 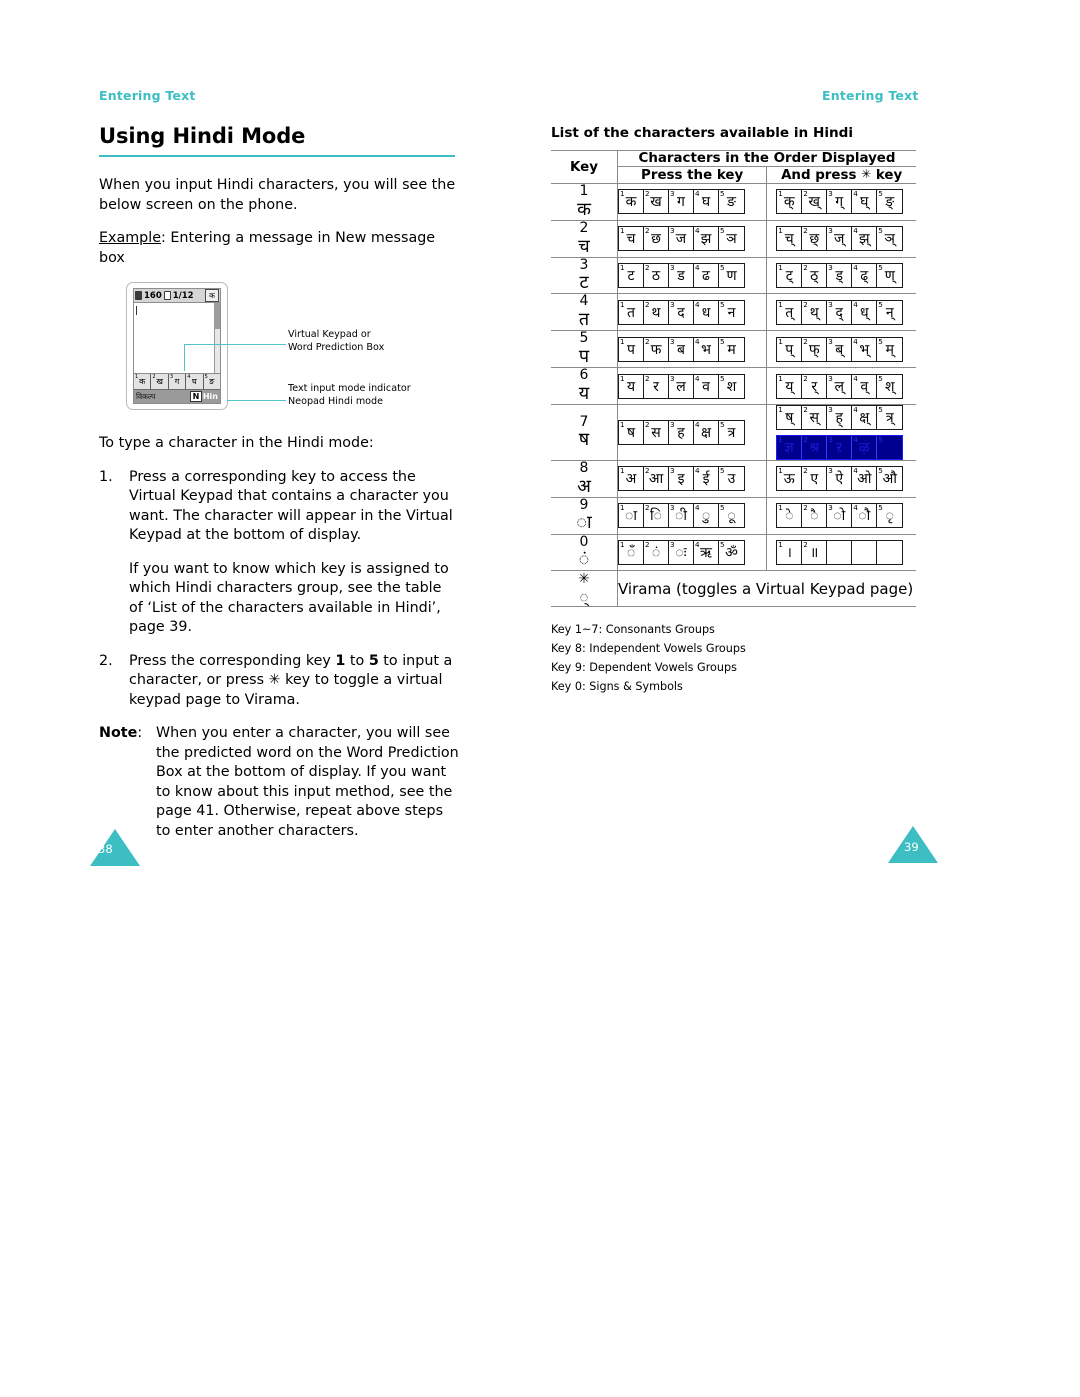 I want to click on strip-cell: 1 क्, so click(x=790, y=201).